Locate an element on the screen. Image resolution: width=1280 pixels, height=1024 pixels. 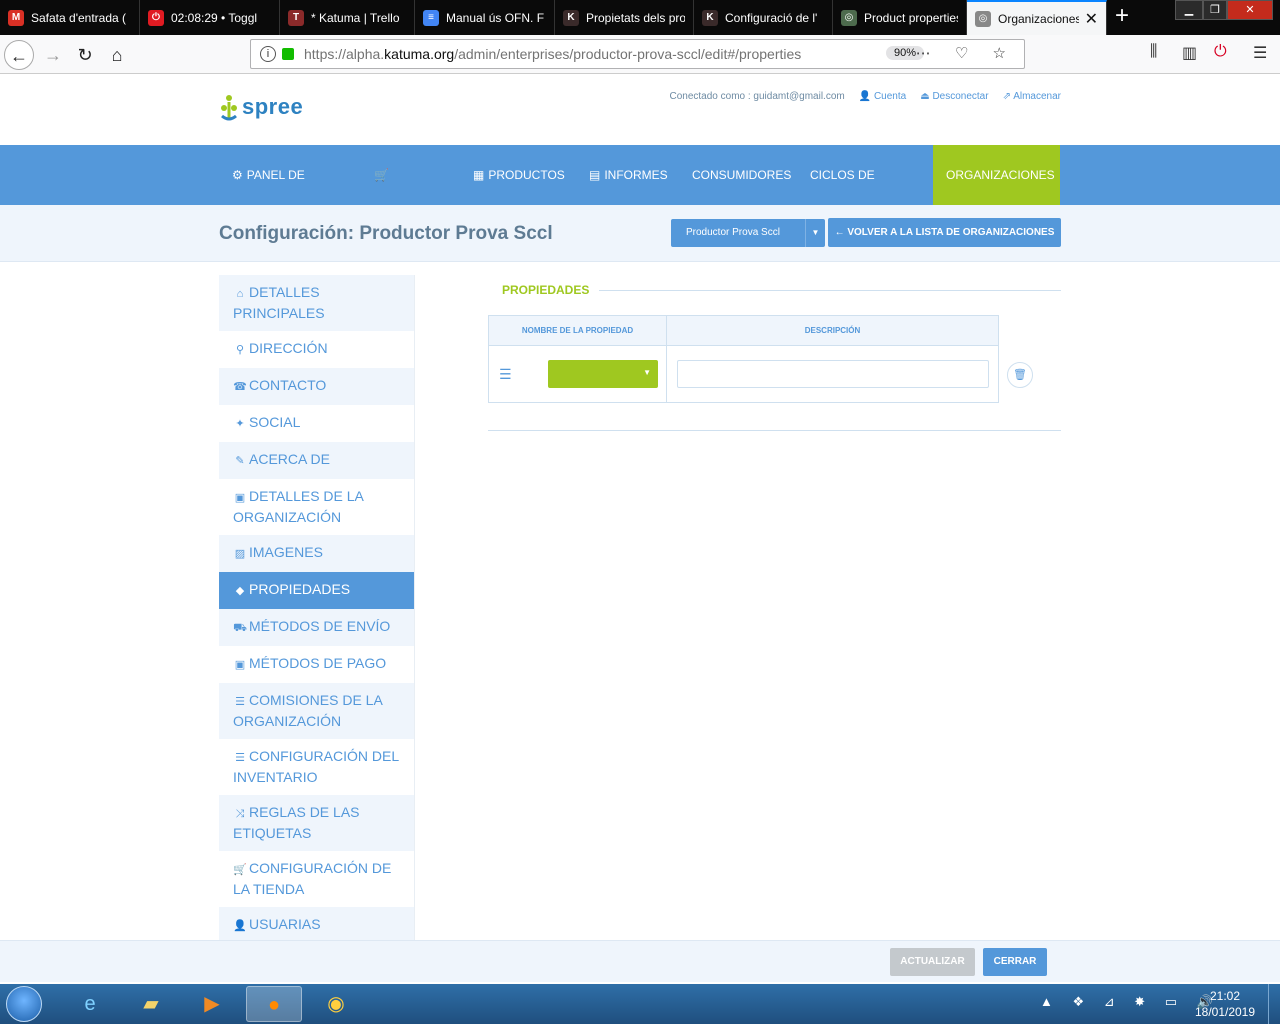
sidebar-item: 👤 Usuarias is located at coordinates (317, 925).